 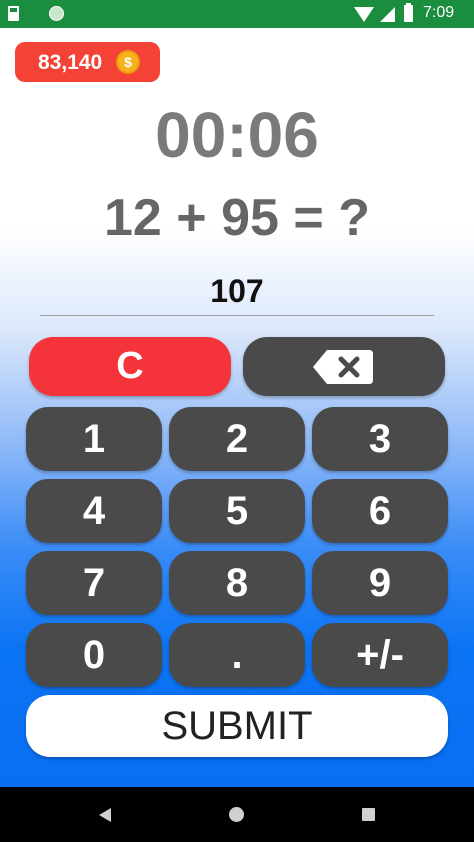 What do you see at coordinates (237, 14) in the screenshot?
I see `status-bar: 7:09` at bounding box center [237, 14].